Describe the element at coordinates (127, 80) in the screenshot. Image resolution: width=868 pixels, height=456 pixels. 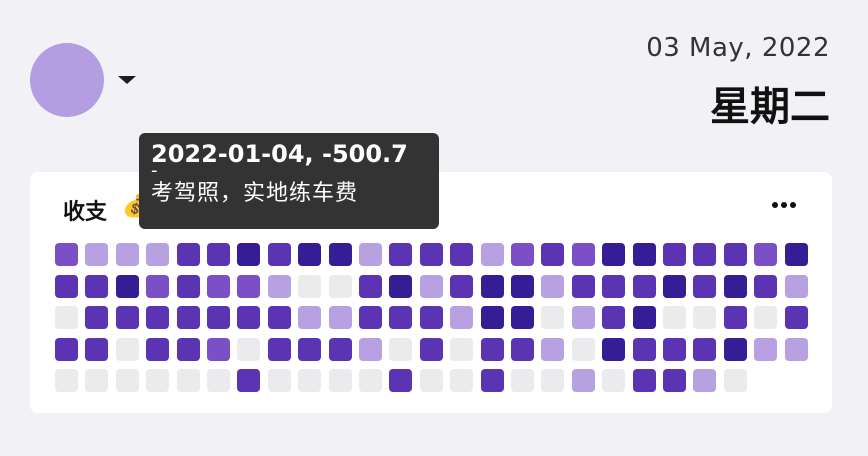
I see `chevron-down-icon` at that location.